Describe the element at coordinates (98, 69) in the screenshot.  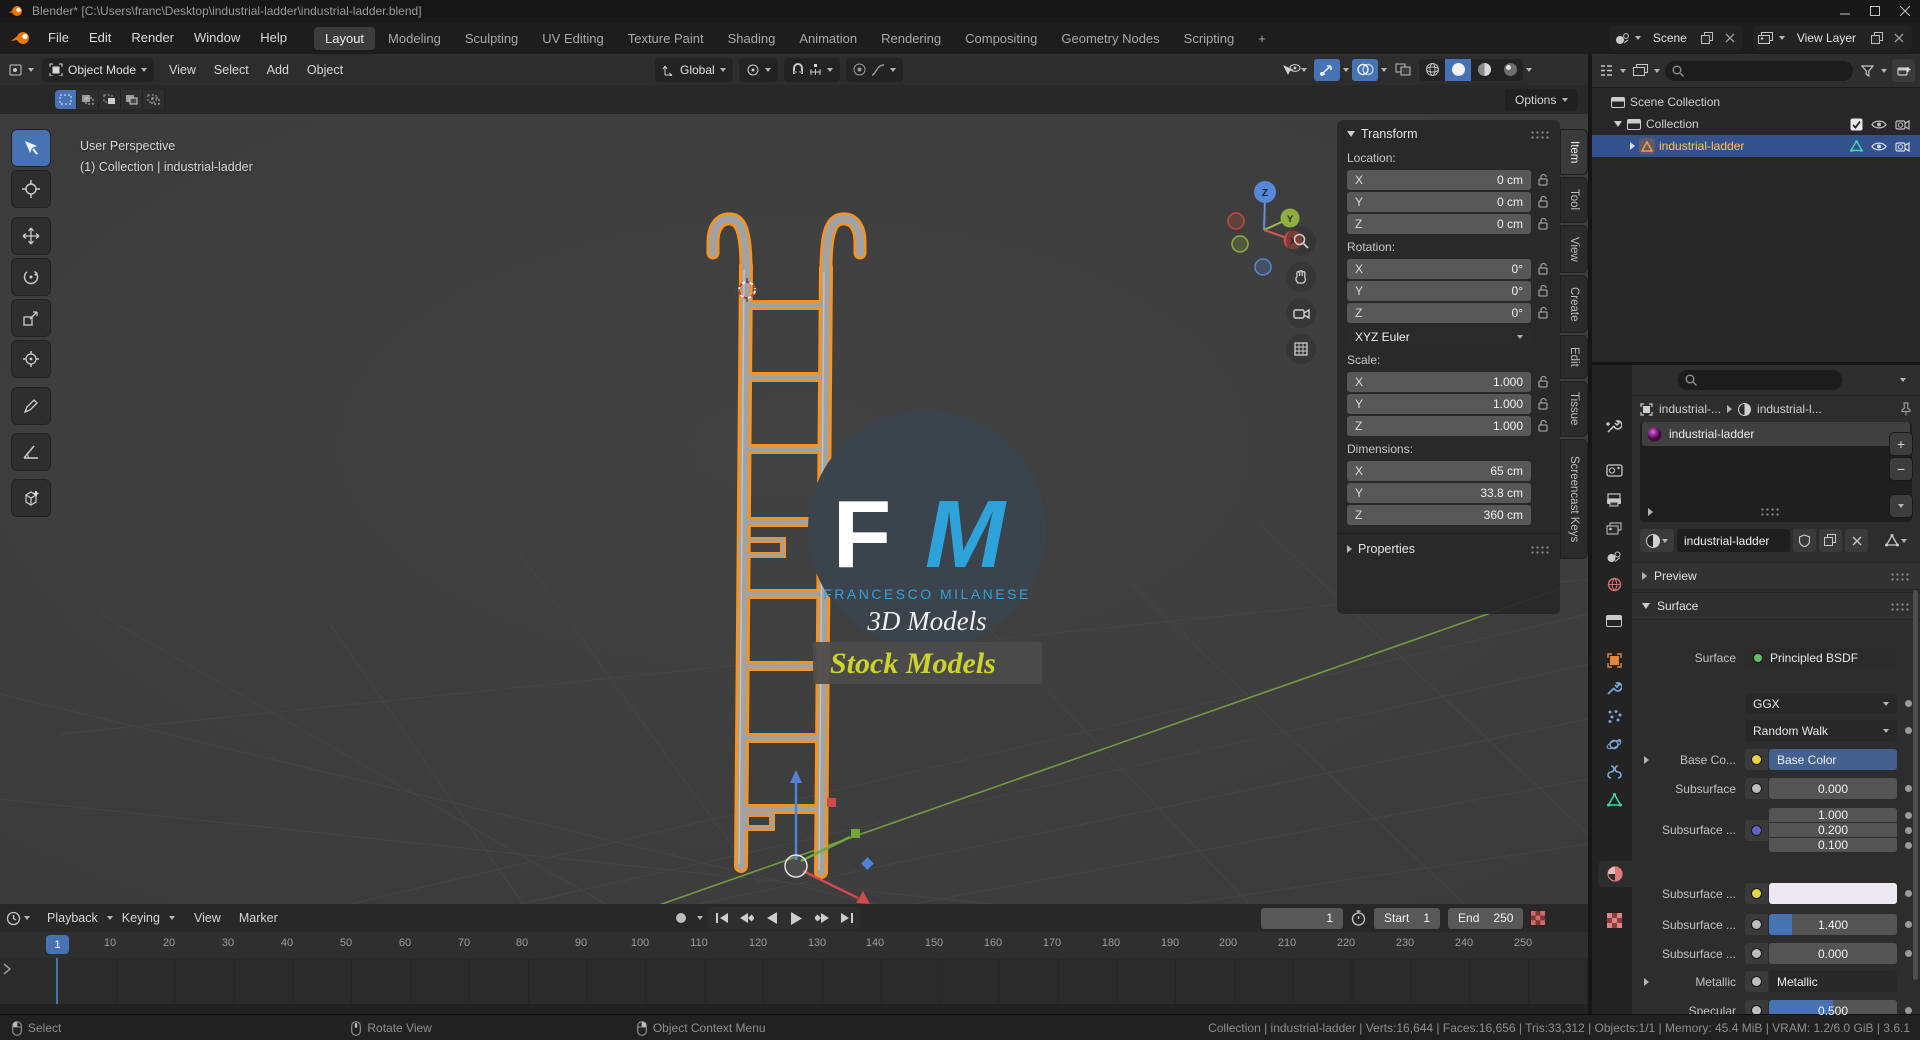
I see `mode-selector: Object Mode` at that location.